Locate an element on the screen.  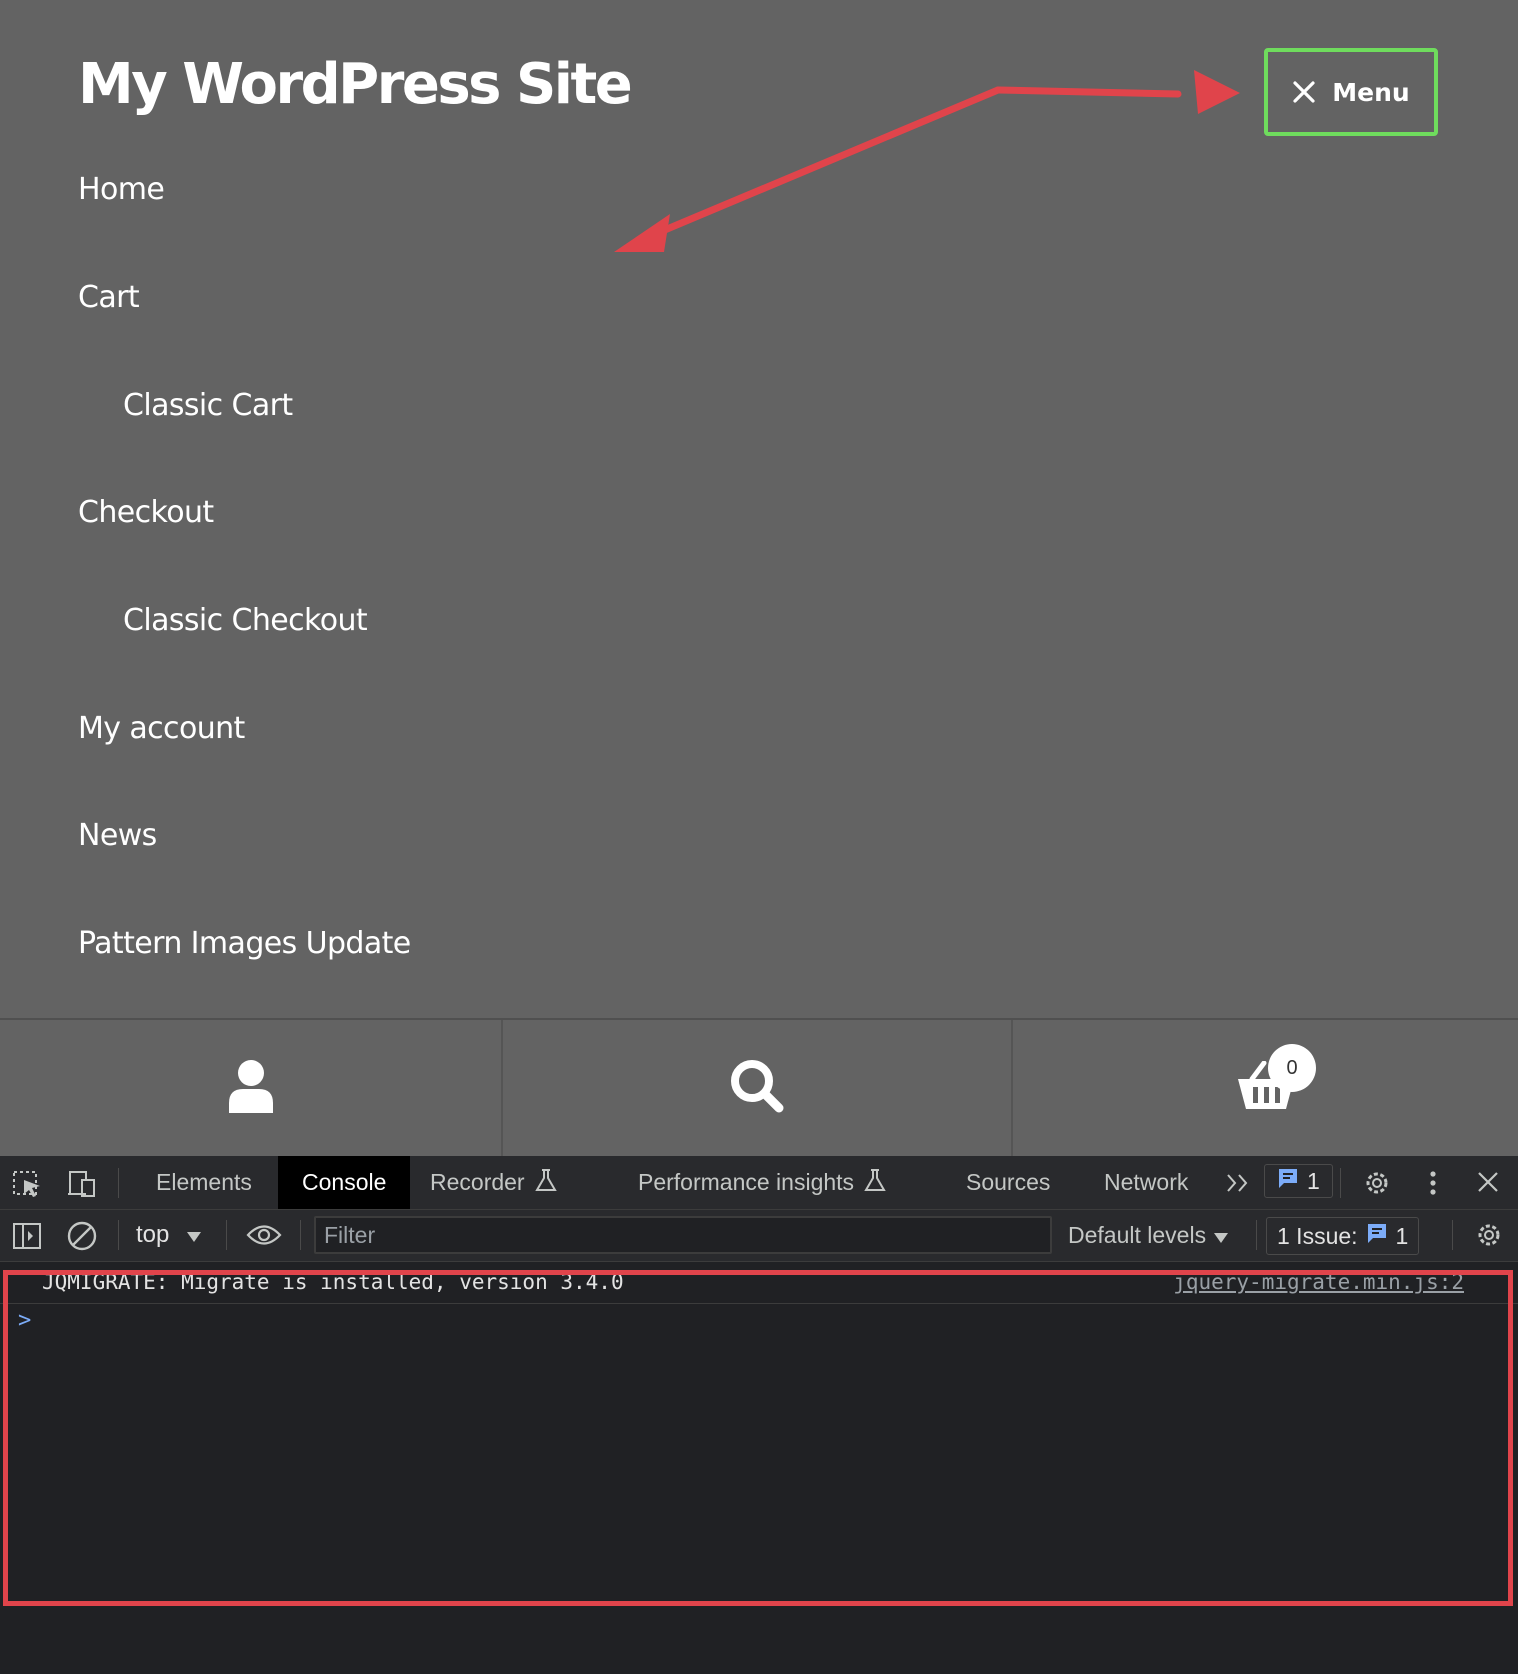
log-levels-dropdown: Default levels is located at coordinates (1148, 1235).